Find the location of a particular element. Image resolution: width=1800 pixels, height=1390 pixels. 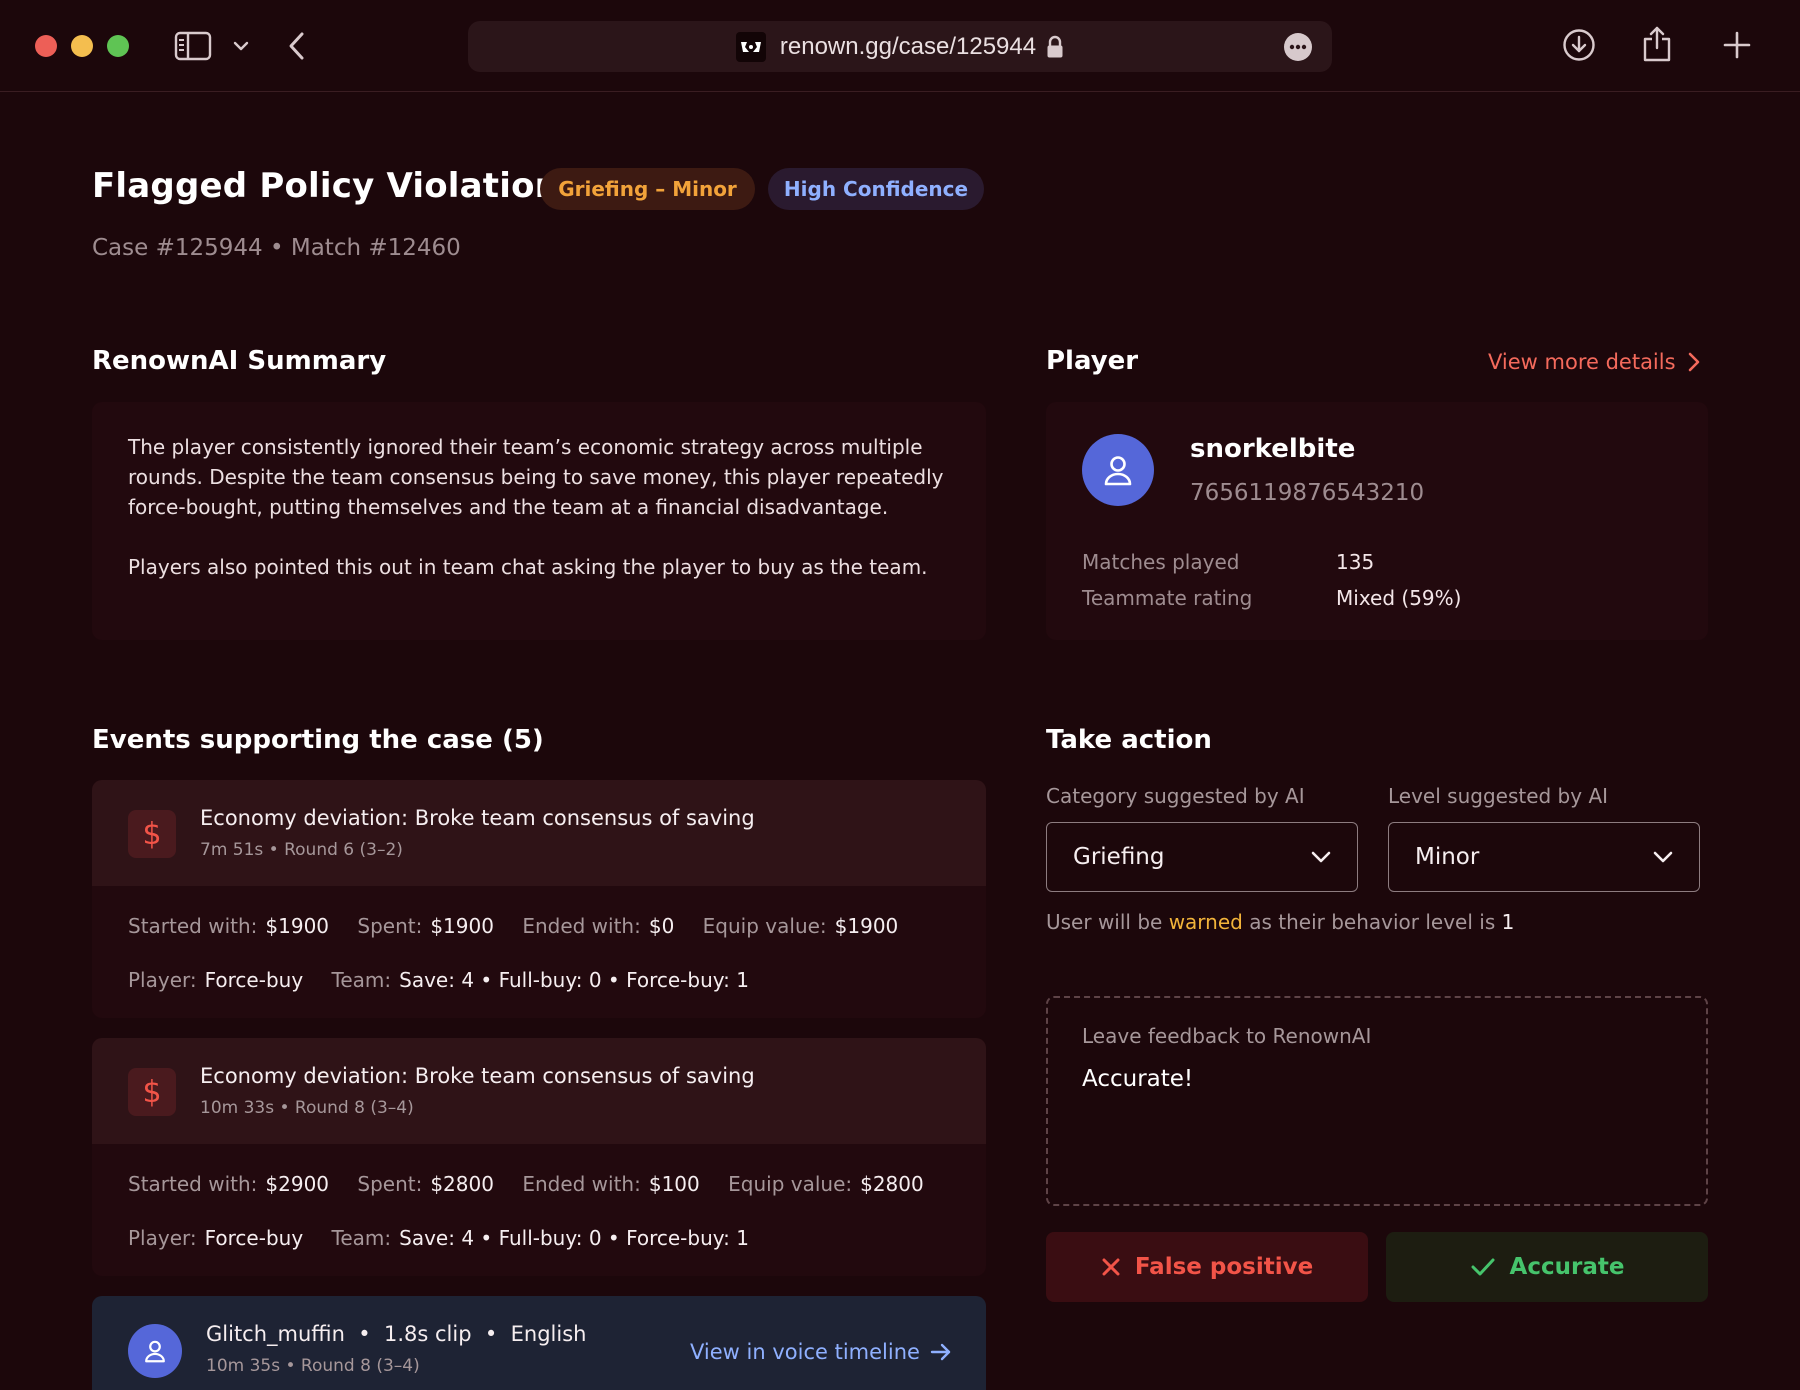

false-positive-label: False positive is located at coordinates (1224, 1267).